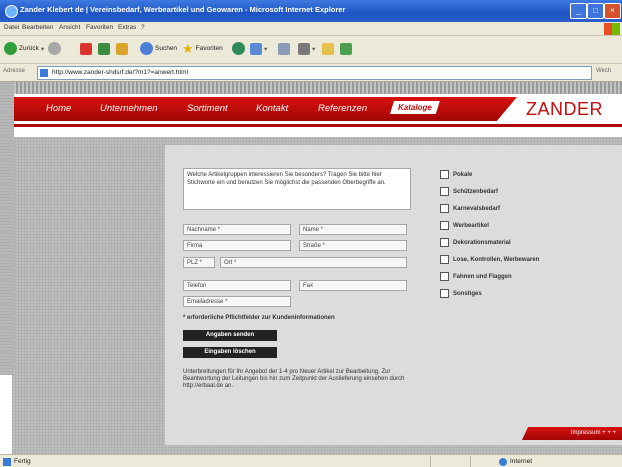  I want to click on forward-button, so click(54, 48).